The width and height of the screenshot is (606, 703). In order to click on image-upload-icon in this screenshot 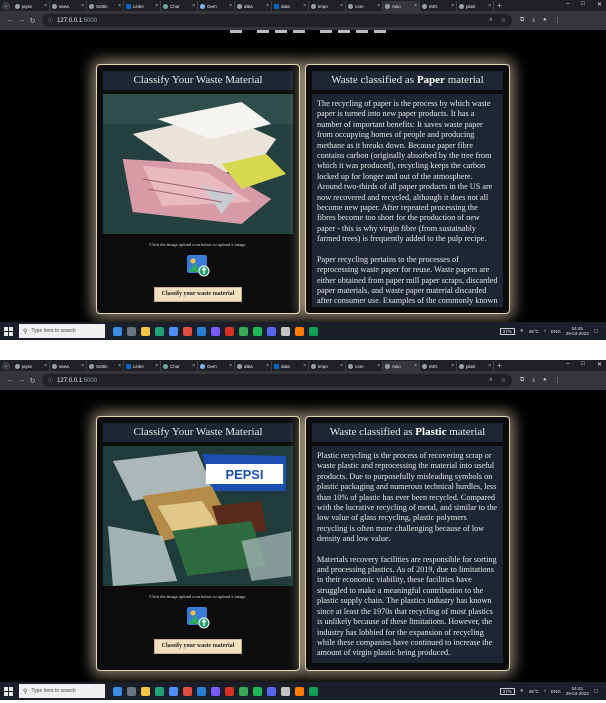, I will do `click(198, 617)`.